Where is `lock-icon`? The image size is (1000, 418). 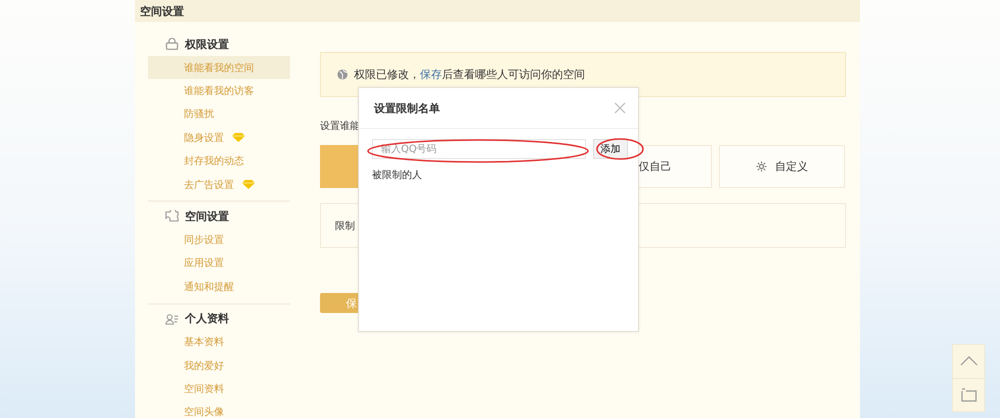 lock-icon is located at coordinates (172, 44).